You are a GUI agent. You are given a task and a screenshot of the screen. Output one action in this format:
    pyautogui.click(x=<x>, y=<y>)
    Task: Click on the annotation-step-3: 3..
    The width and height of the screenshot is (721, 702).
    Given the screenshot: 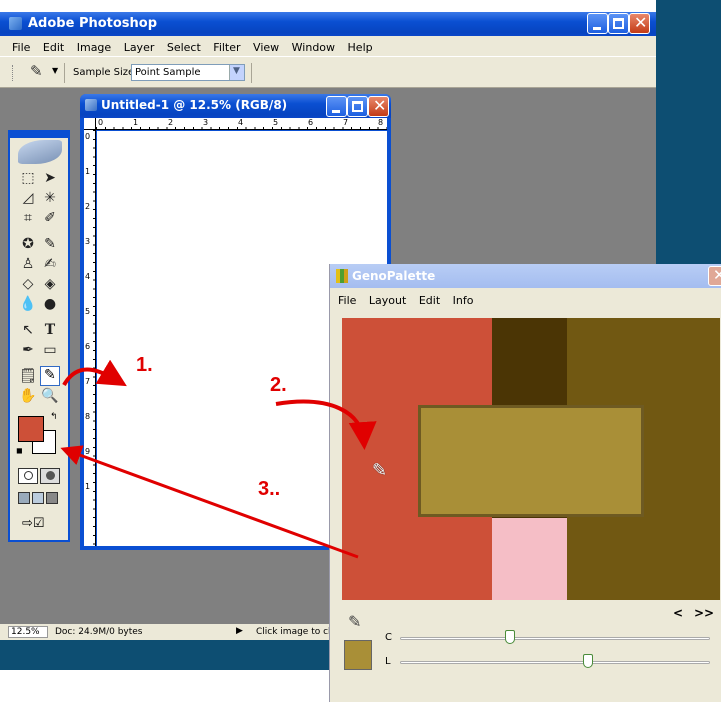 What is the action you would take?
    pyautogui.click(x=269, y=489)
    